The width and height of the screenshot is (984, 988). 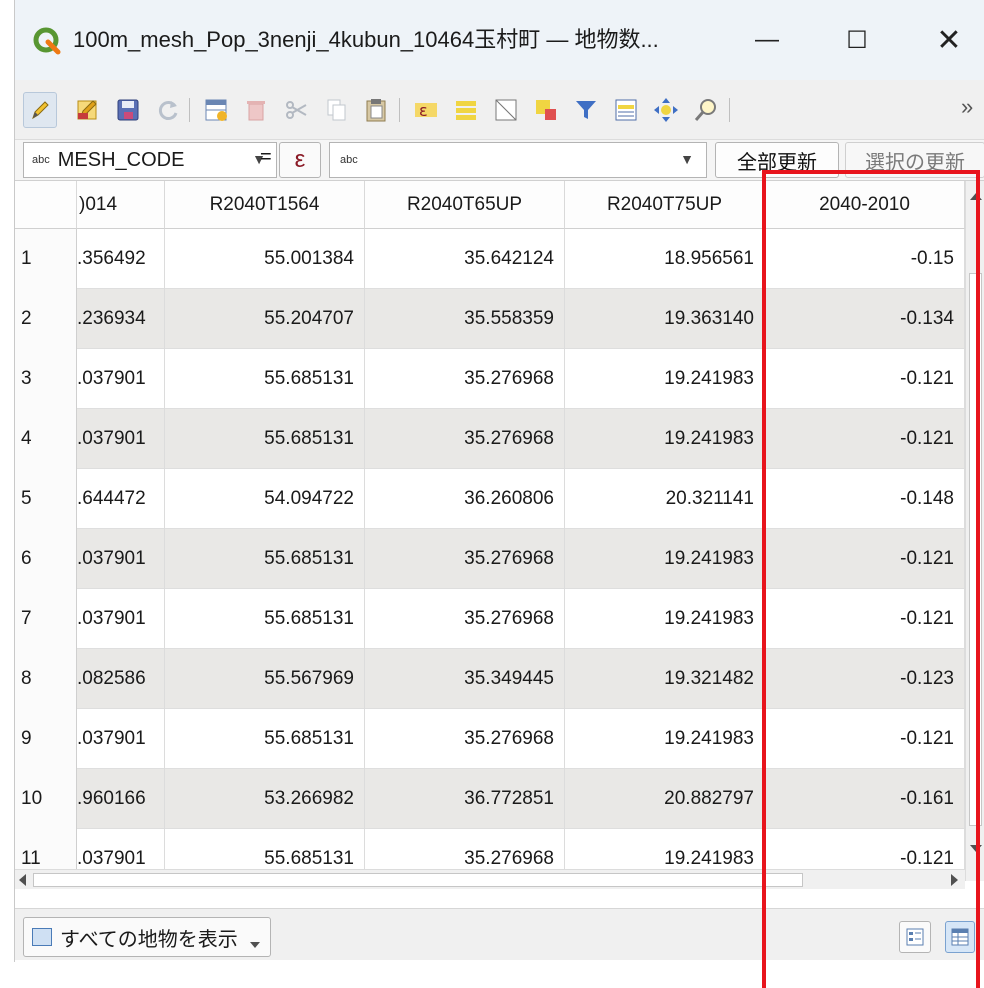 I want to click on table-cell: 19.321482, so click(x=665, y=679).